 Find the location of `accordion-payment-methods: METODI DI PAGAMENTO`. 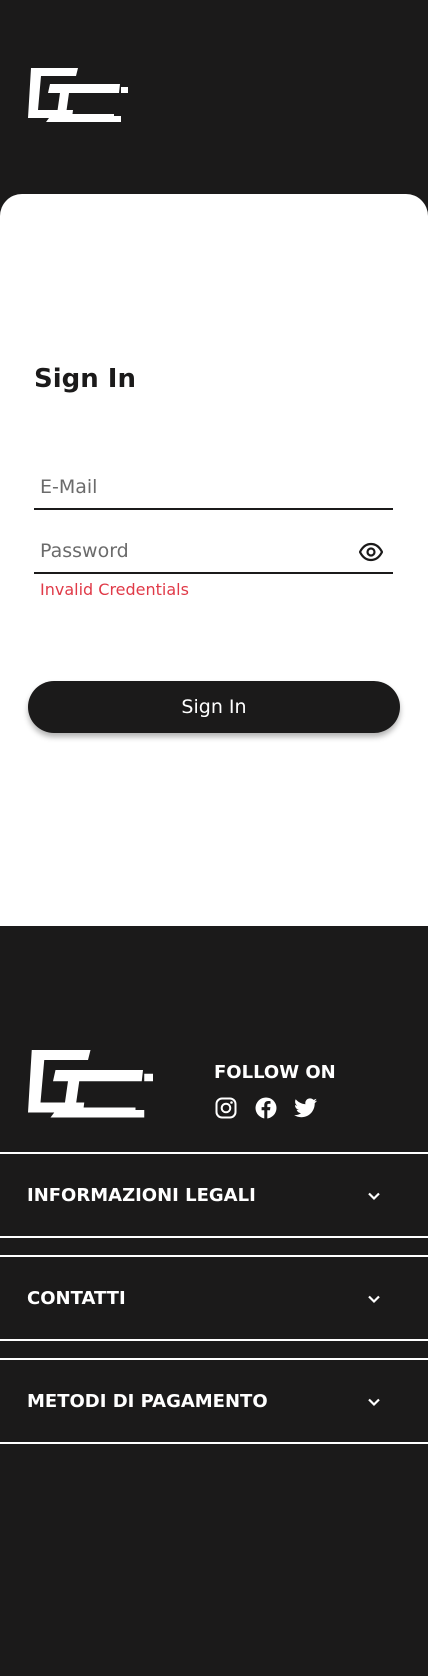

accordion-payment-methods: METODI DI PAGAMENTO is located at coordinates (214, 1401).